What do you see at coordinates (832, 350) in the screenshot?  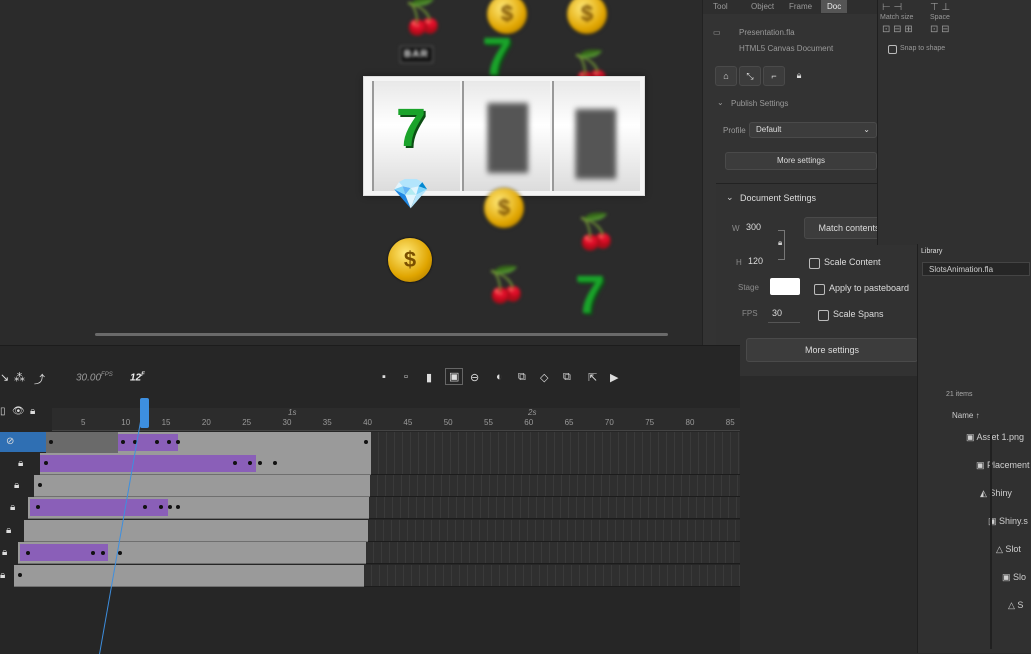 I see `more-settings-button-document: More settings` at bounding box center [832, 350].